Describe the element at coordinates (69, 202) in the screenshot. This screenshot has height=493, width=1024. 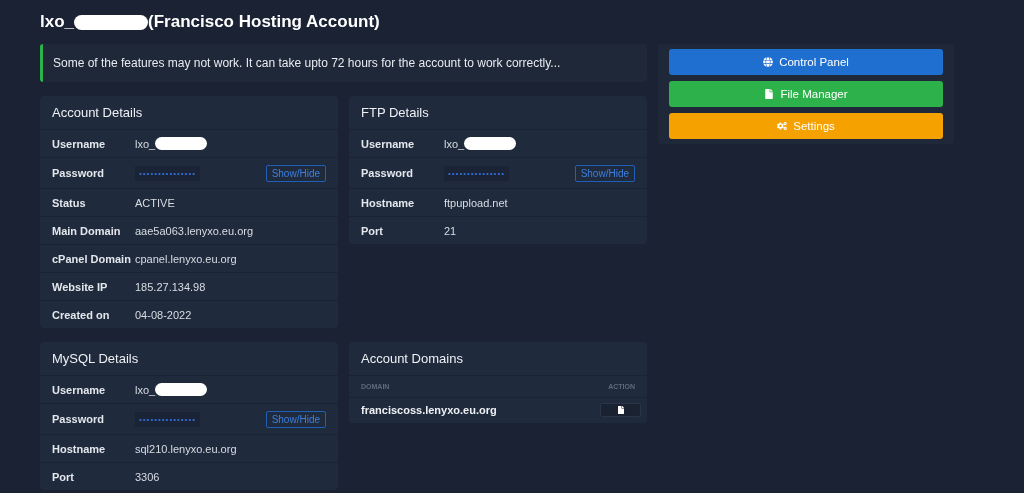
I see `field-label: Status` at that location.